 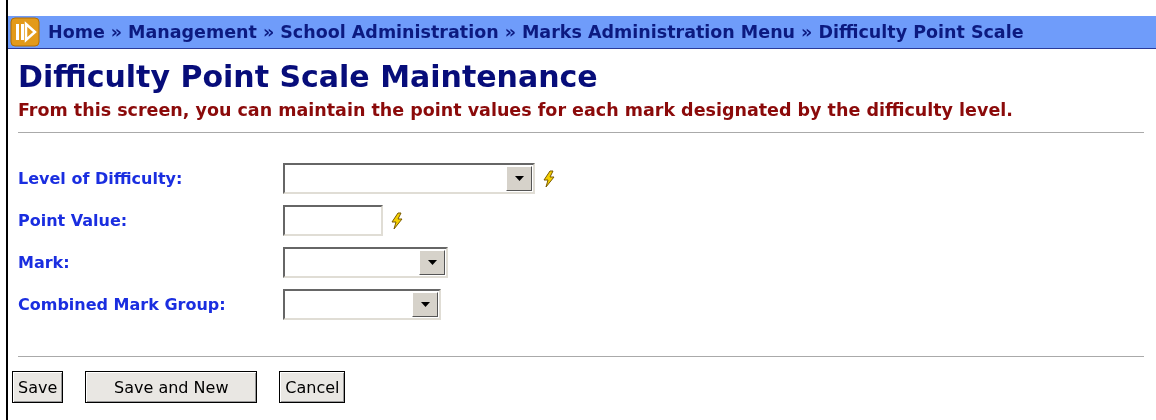 I want to click on field-label: Mark:, so click(x=44, y=262).